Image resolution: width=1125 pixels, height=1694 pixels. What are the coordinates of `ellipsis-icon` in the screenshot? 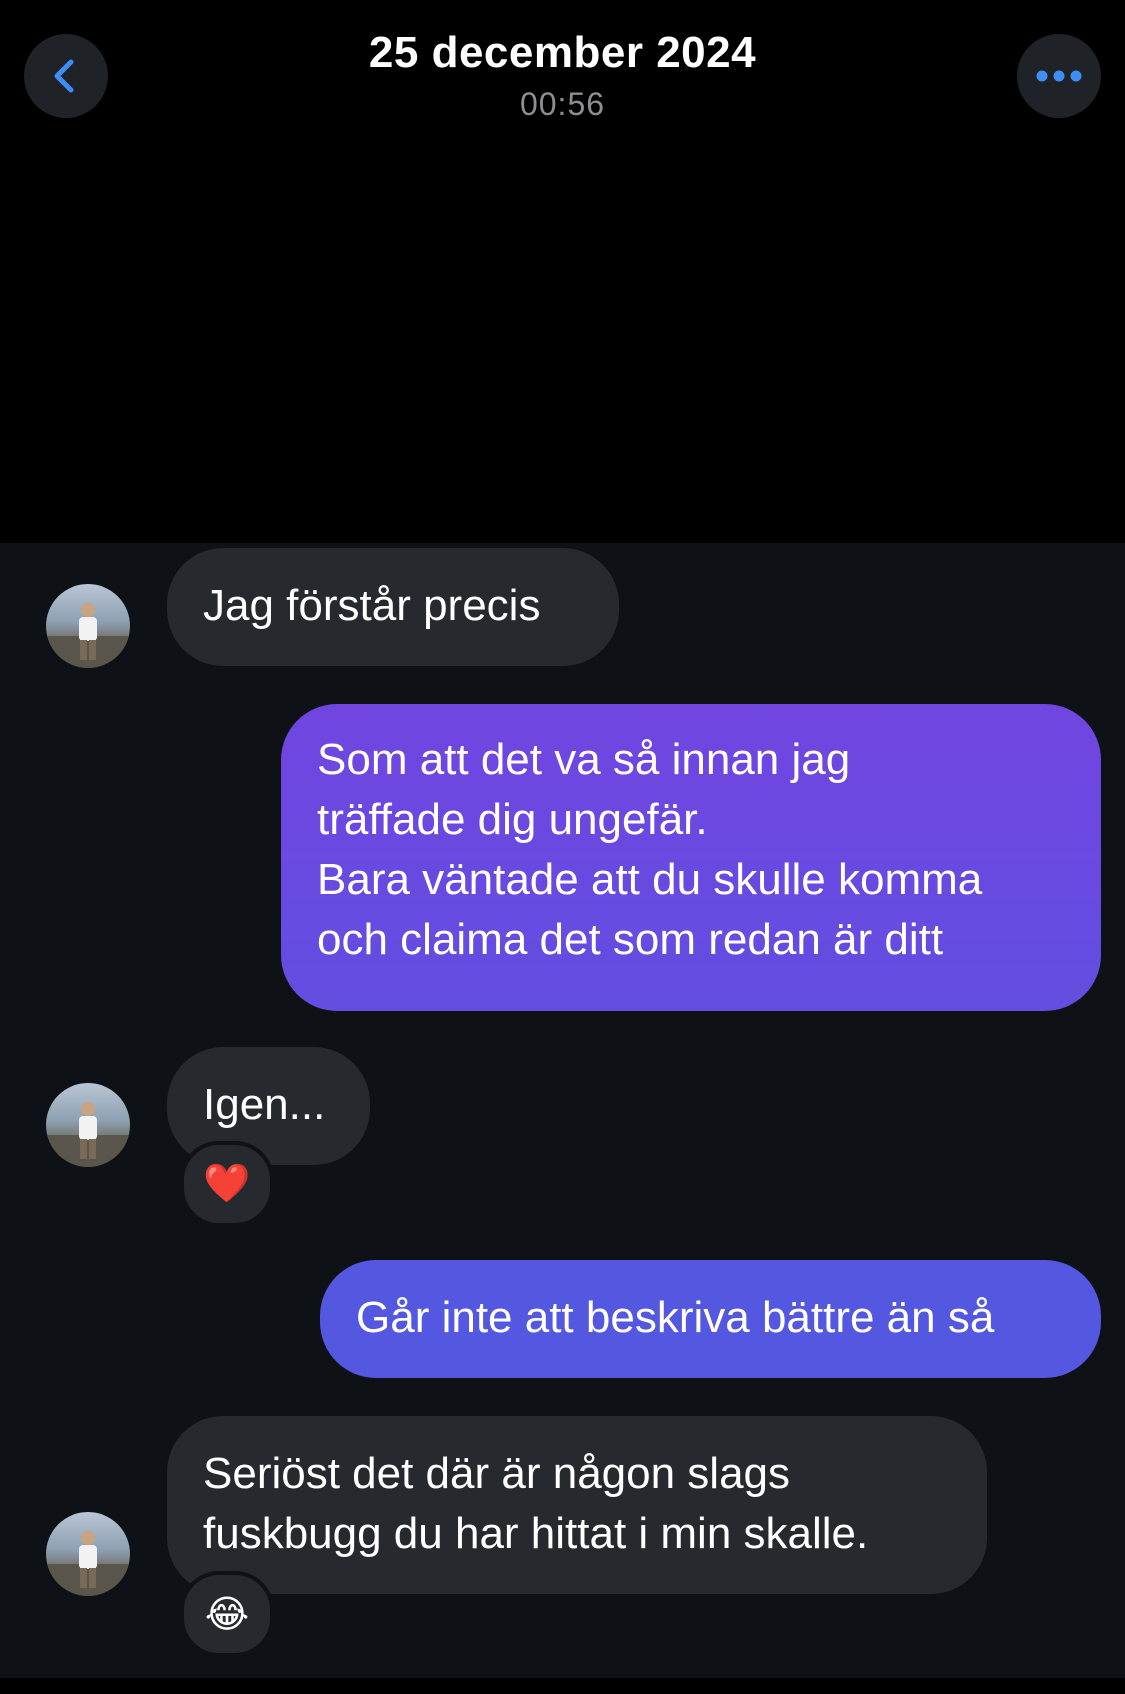 It's located at (1059, 76).